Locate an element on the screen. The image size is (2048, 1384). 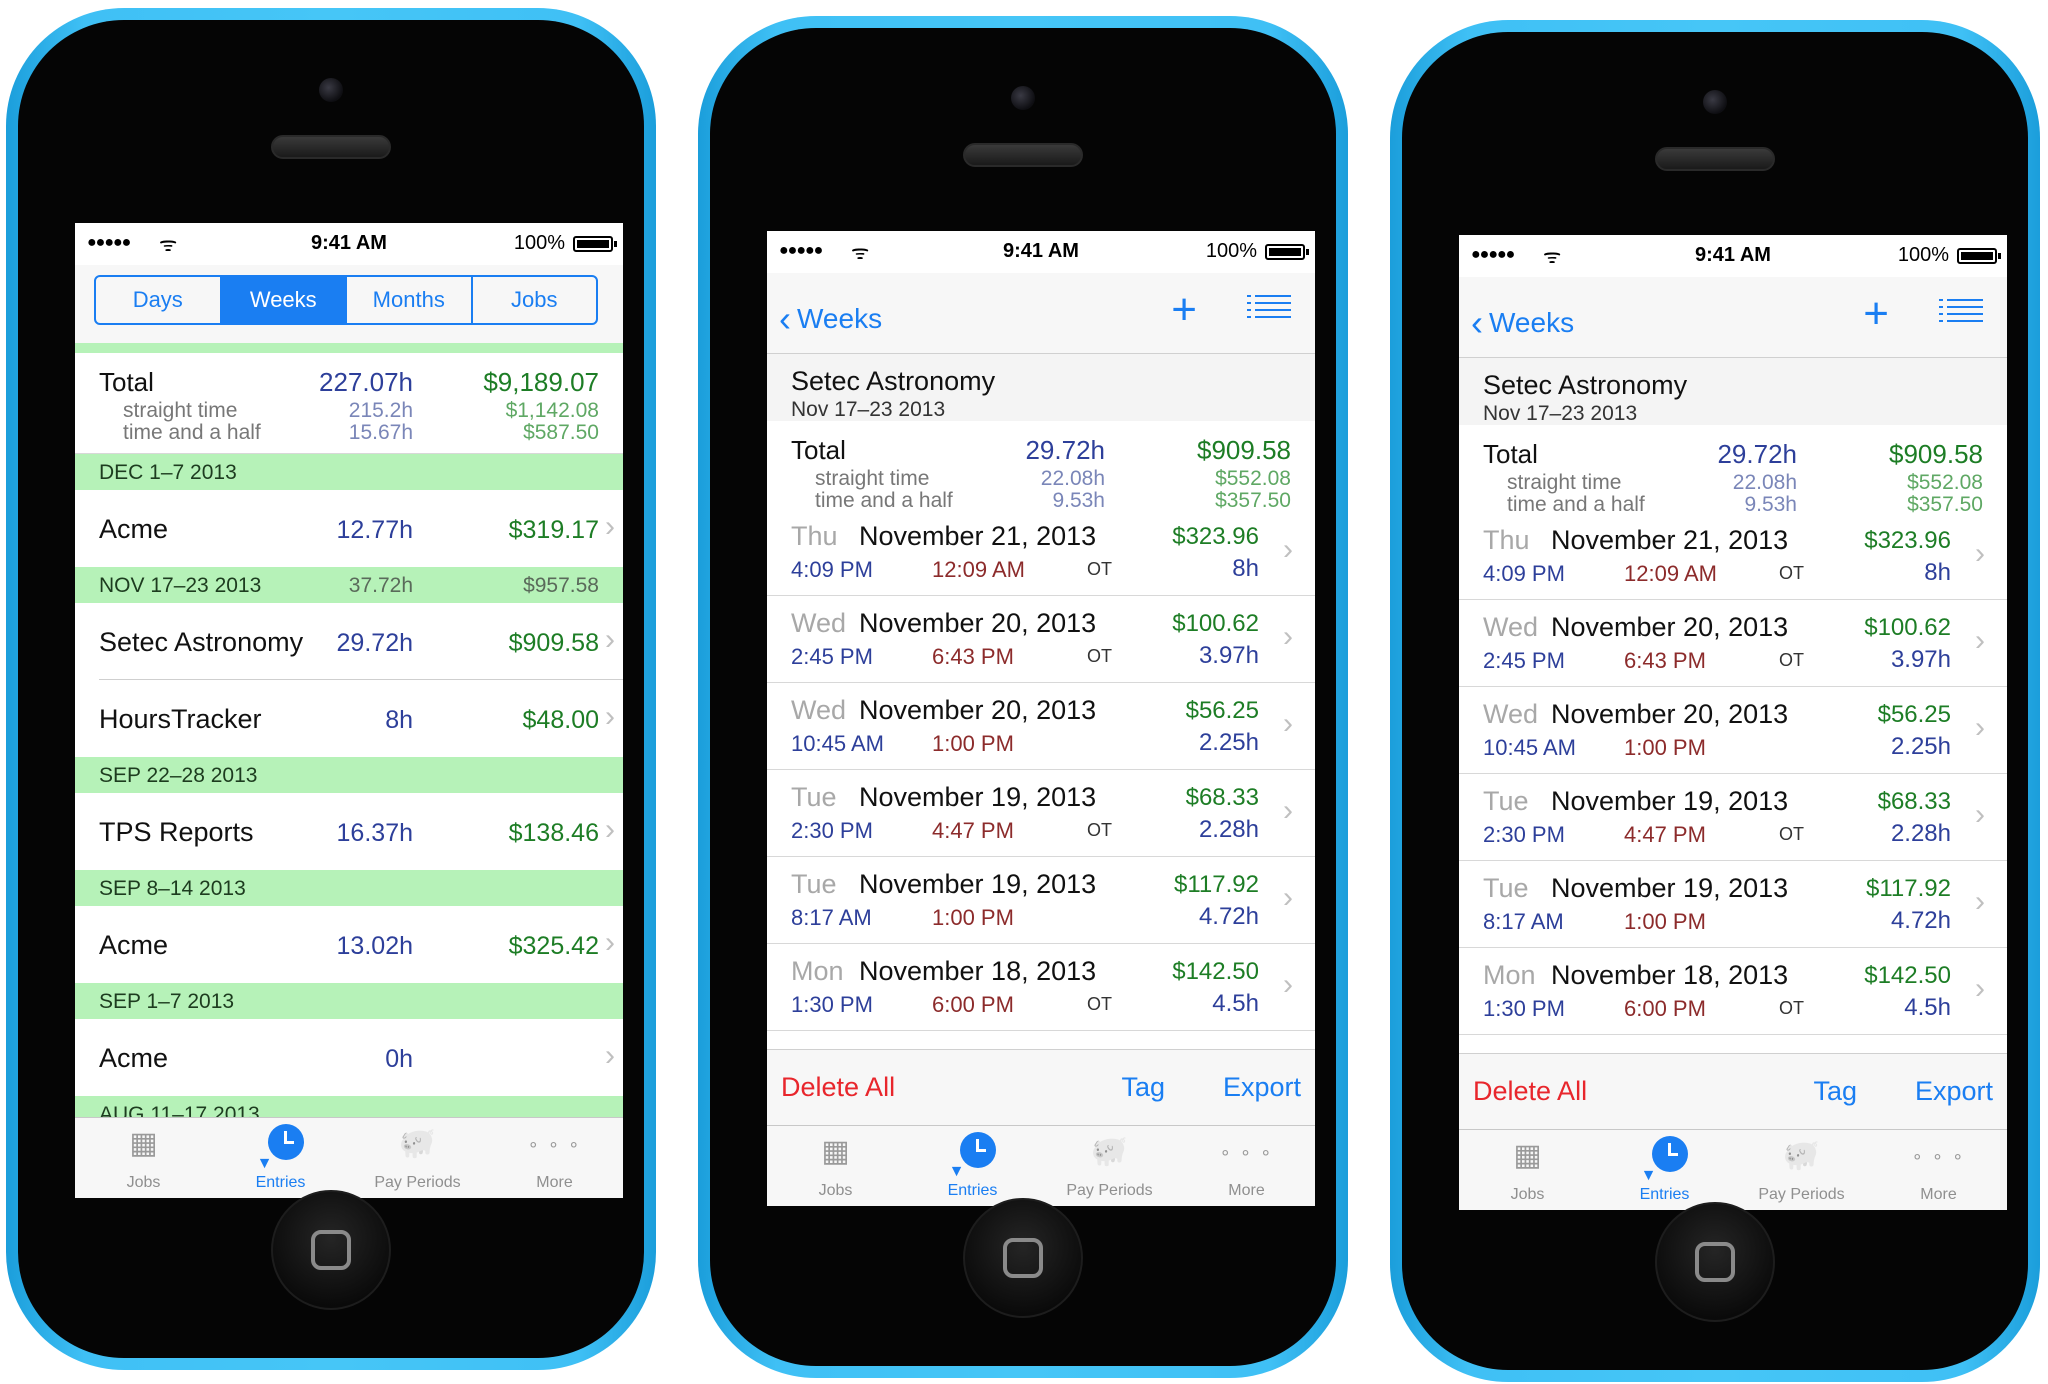
entry-weekday: Thu is located at coordinates (1506, 540).